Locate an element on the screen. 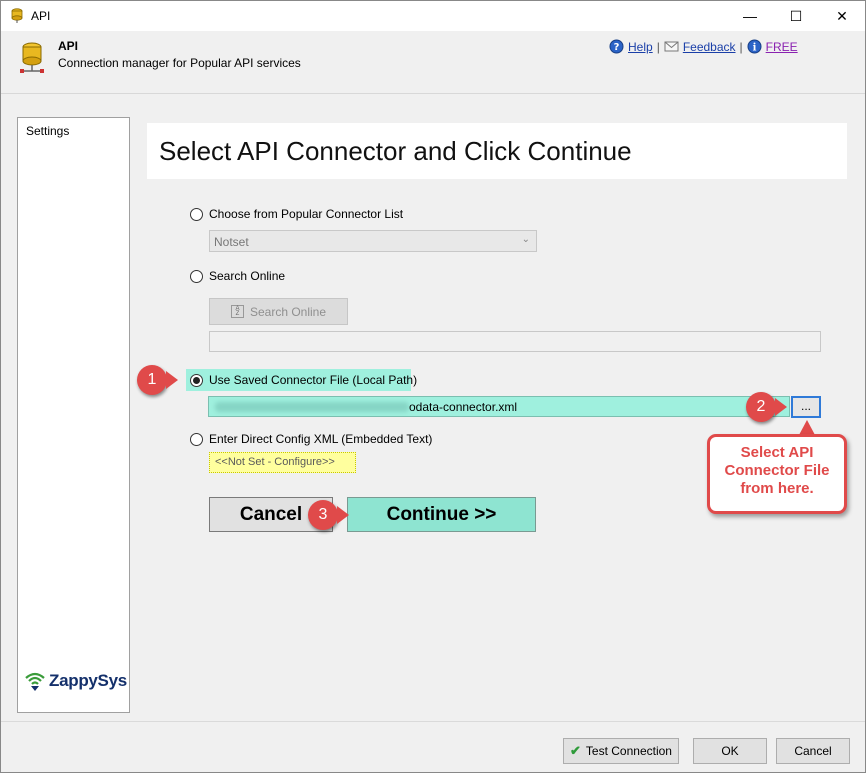 The width and height of the screenshot is (866, 773). popular-connector-value: Notset is located at coordinates (231, 242).